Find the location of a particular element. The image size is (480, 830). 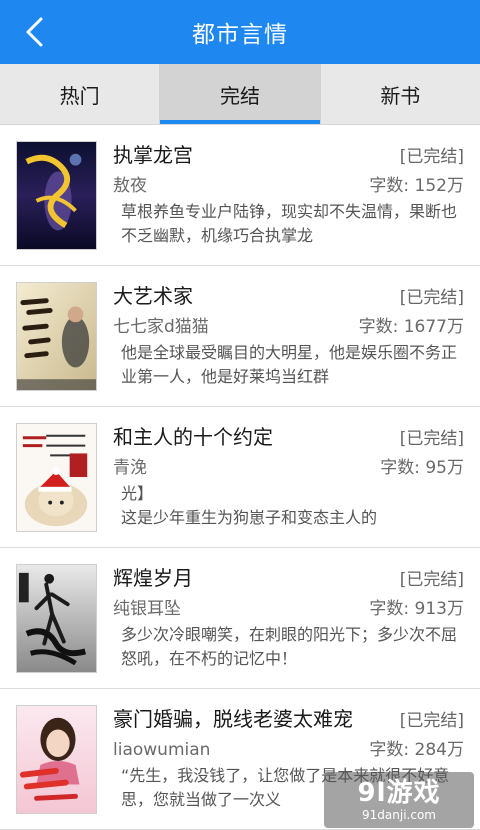

site-watermark: 9l游戏 91danji.com is located at coordinates (399, 800).